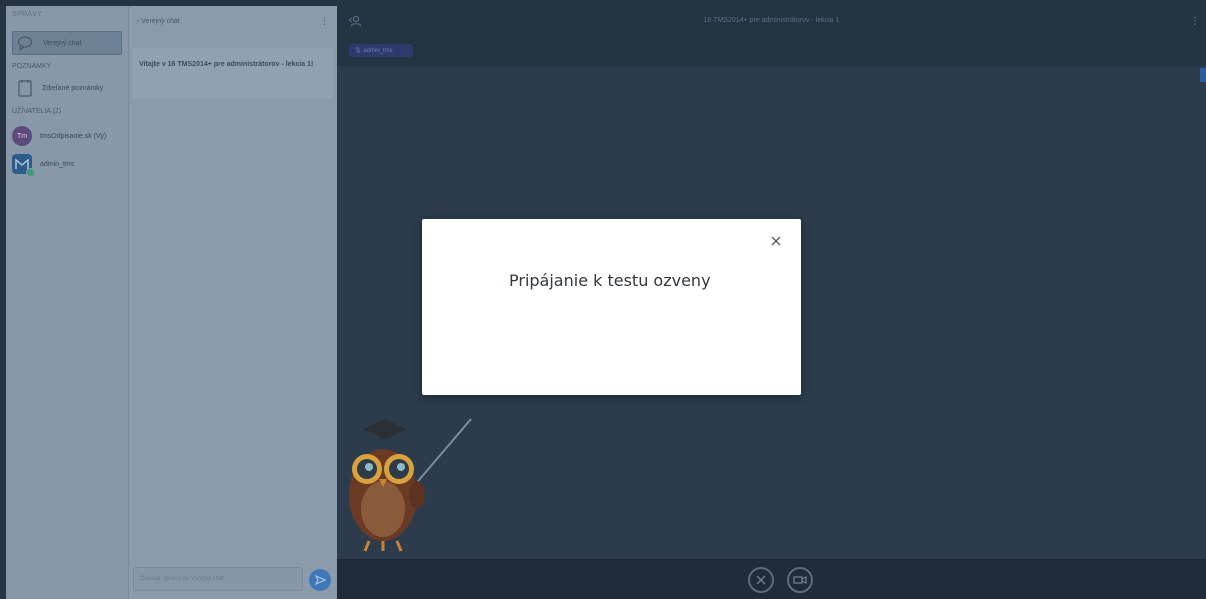 Image resolution: width=1206 pixels, height=599 pixels. I want to click on close-button, so click(776, 241).